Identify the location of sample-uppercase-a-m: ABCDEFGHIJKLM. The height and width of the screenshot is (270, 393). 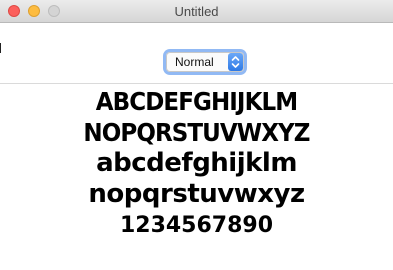
(196, 101).